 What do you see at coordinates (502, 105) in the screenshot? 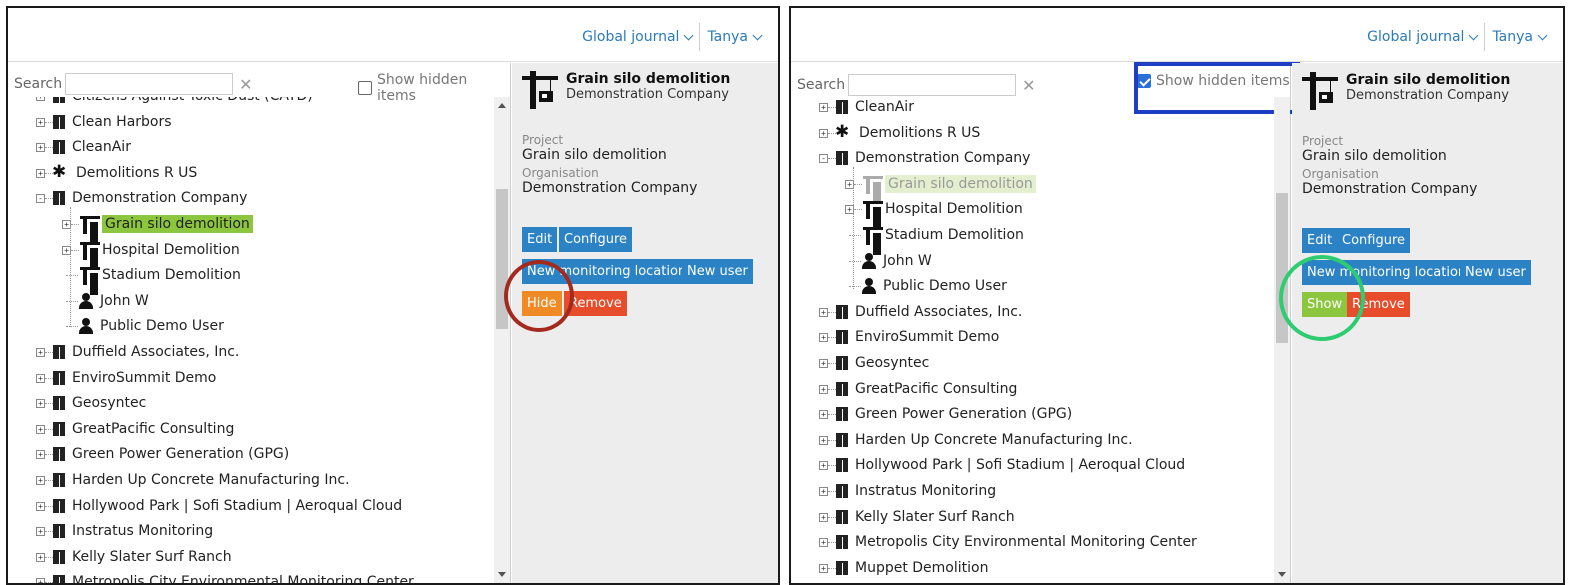
I see `scroll-up-icon` at bounding box center [502, 105].